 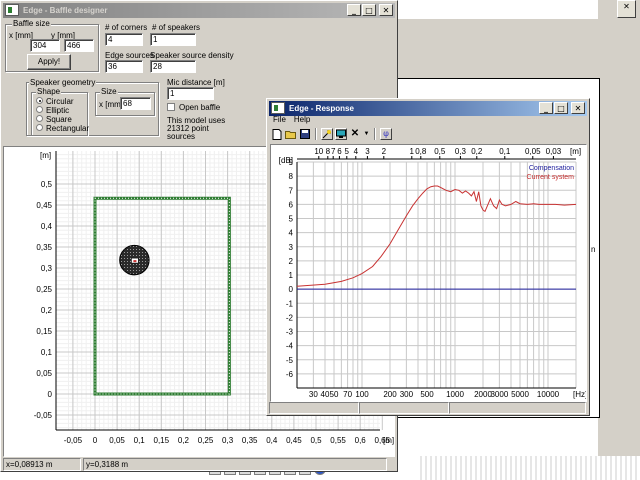 I want to click on y-tick-label: 0,3, so click(x=47, y=268).